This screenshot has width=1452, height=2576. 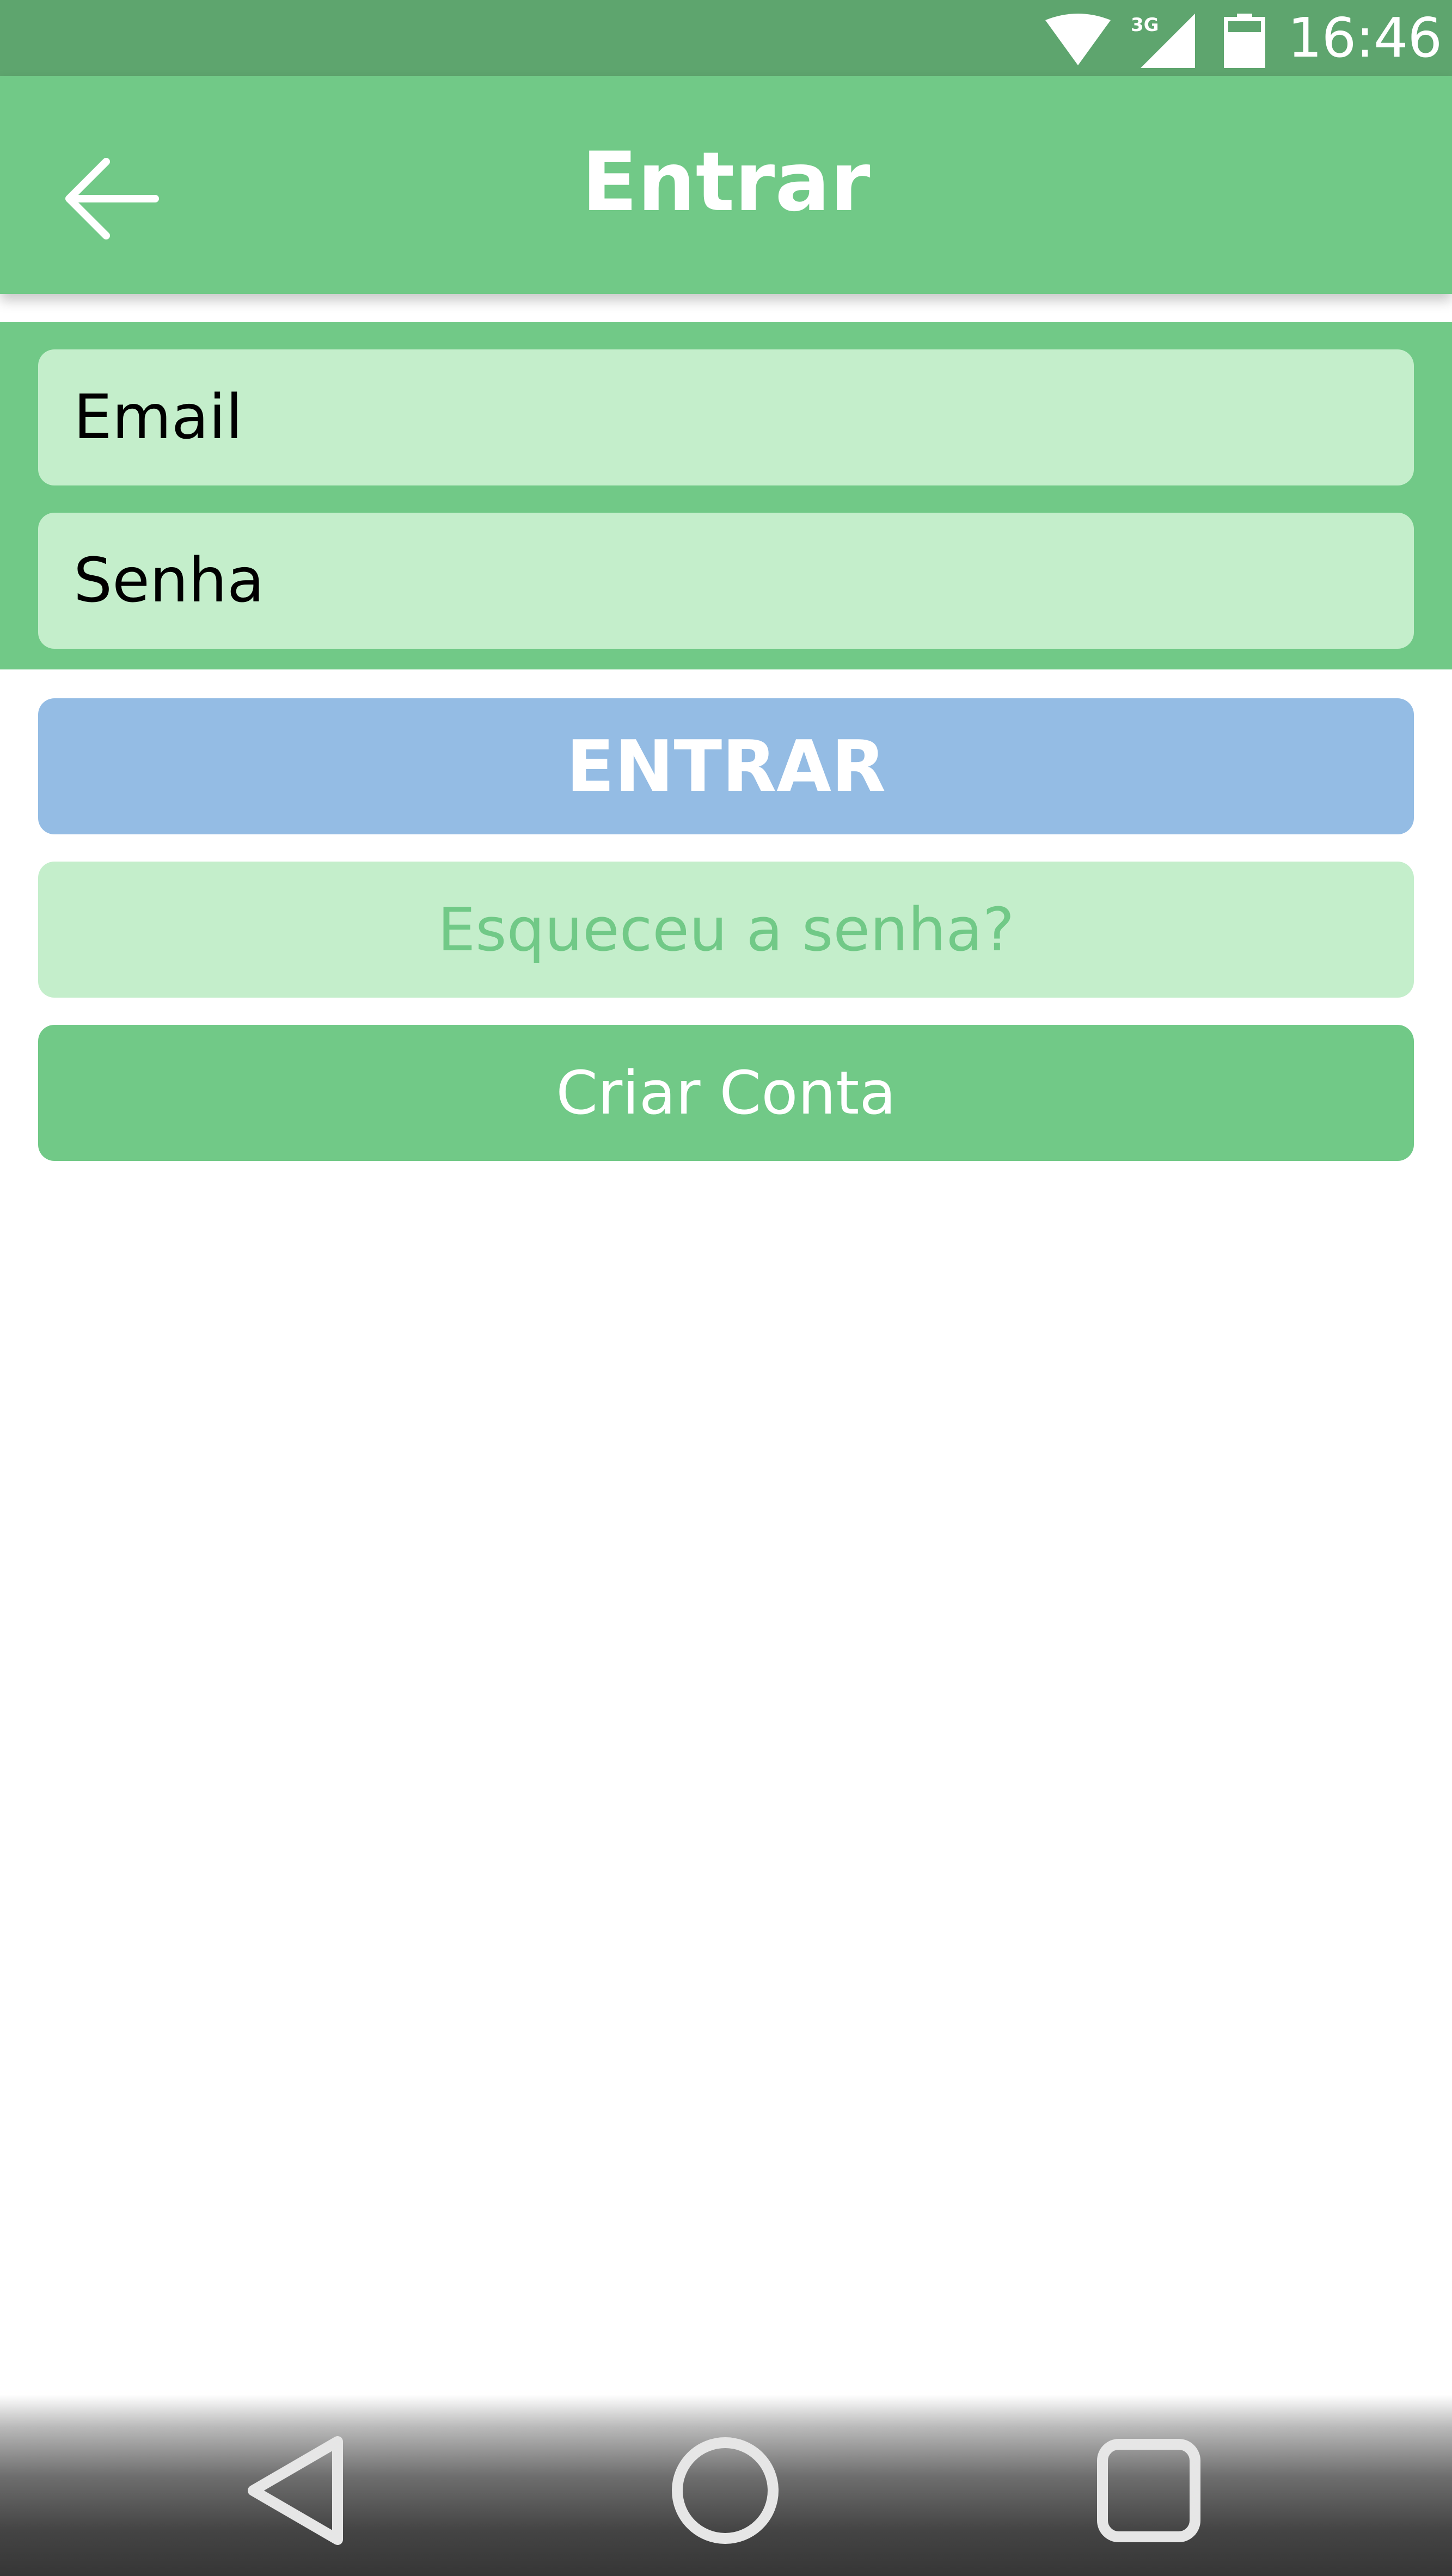 What do you see at coordinates (726, 930) in the screenshot?
I see `forgot-password-button: Esqueceu a senha?` at bounding box center [726, 930].